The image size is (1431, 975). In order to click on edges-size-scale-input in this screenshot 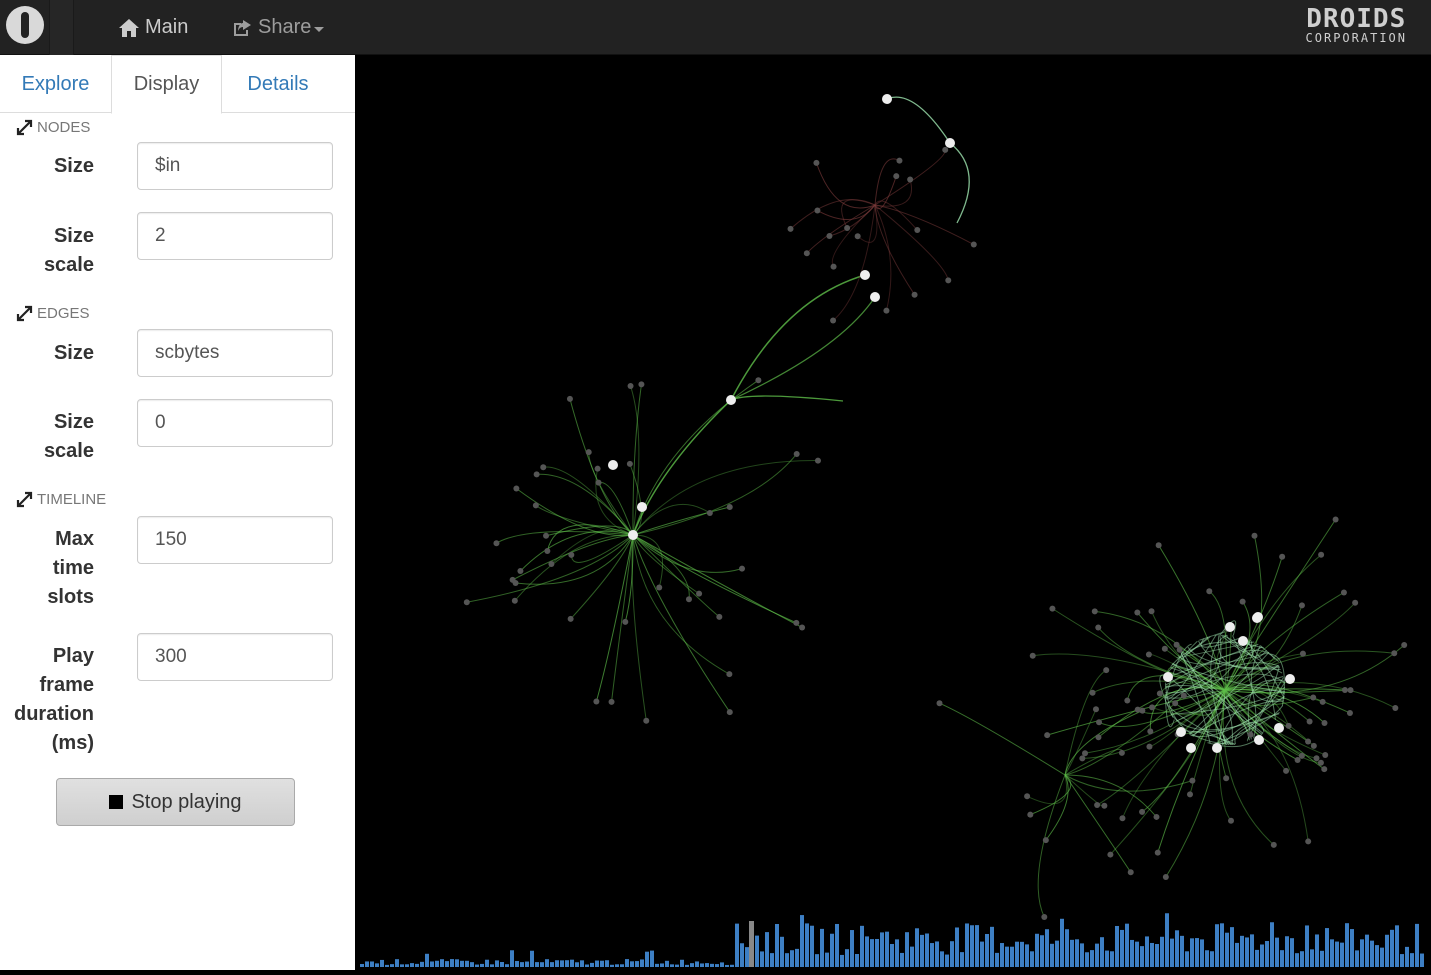, I will do `click(235, 423)`.